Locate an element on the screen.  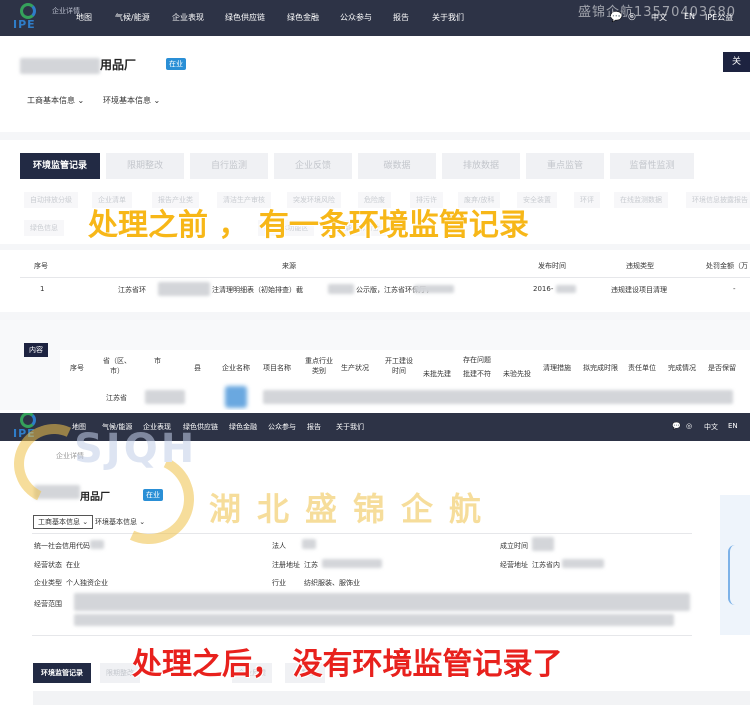
chip: 在线监测数据 is located at coordinates (641, 200).